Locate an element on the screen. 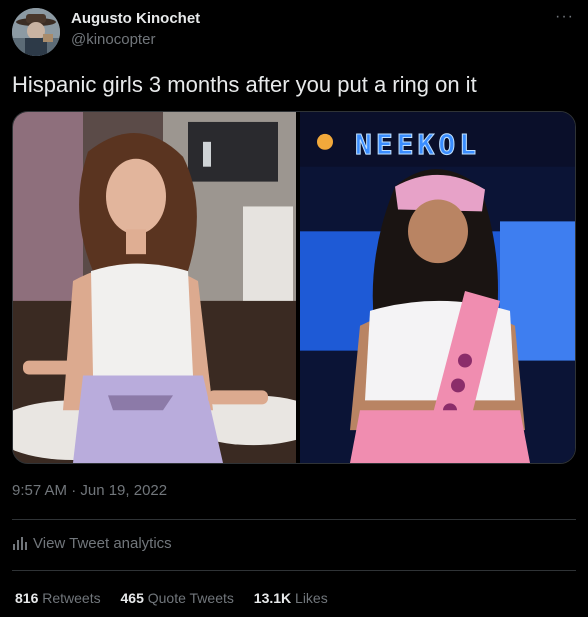 The height and width of the screenshot is (617, 588). quote-tweets-count: 465 is located at coordinates (132, 598).